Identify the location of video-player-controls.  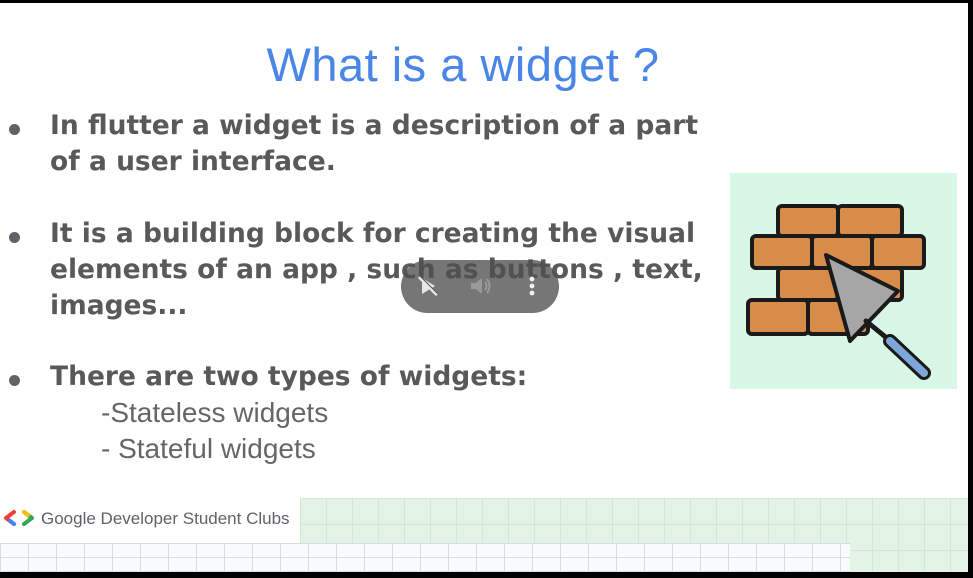
(480, 286).